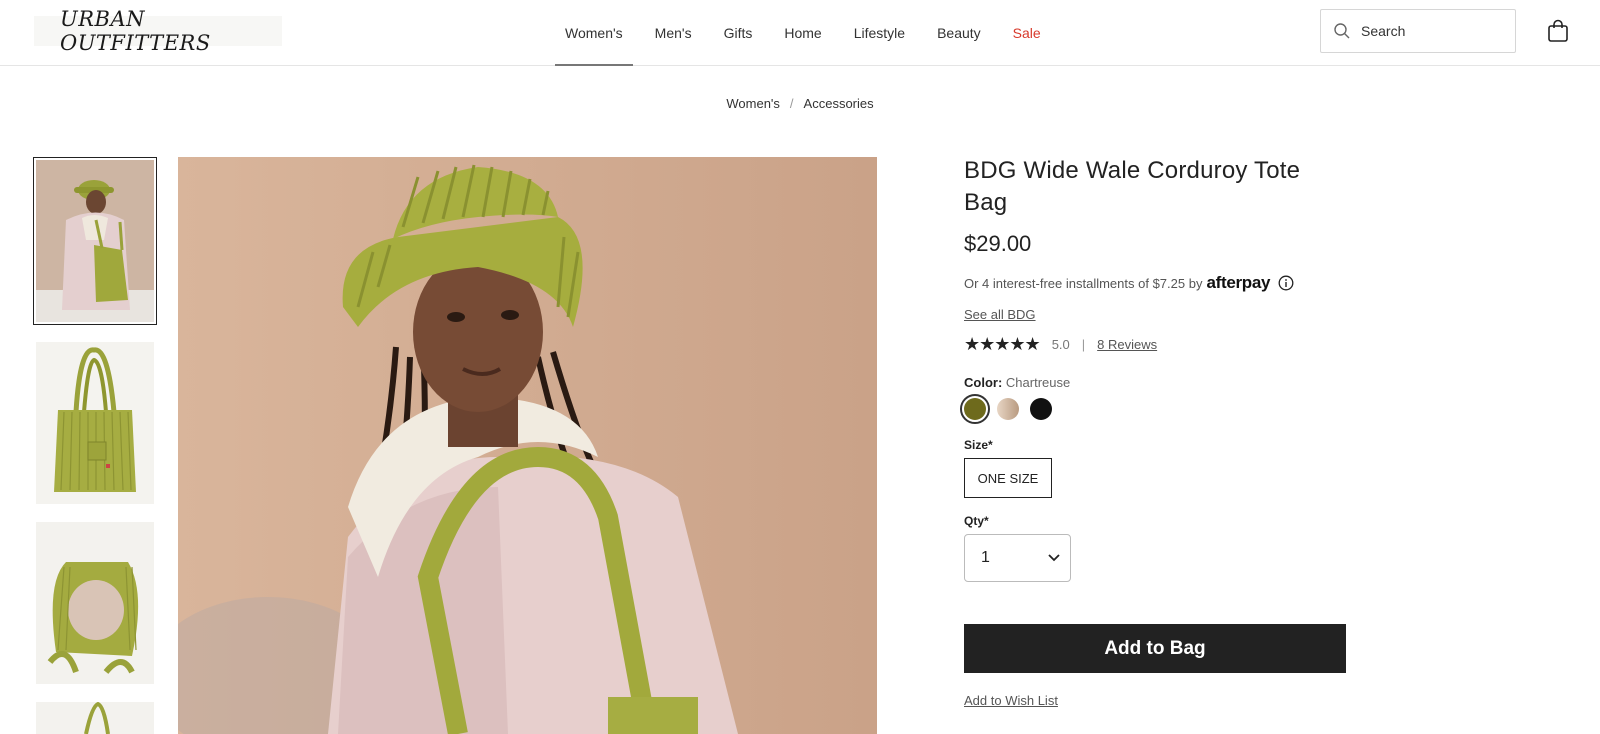 The height and width of the screenshot is (734, 1600). I want to click on rating-stars-icon: ★★★★★, so click(1002, 344).